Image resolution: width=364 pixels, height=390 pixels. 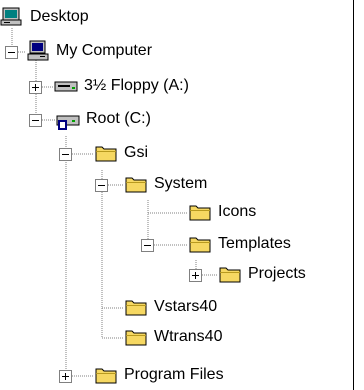 What do you see at coordinates (188, 336) in the screenshot?
I see `tree-item-label: Wtrans40` at bounding box center [188, 336].